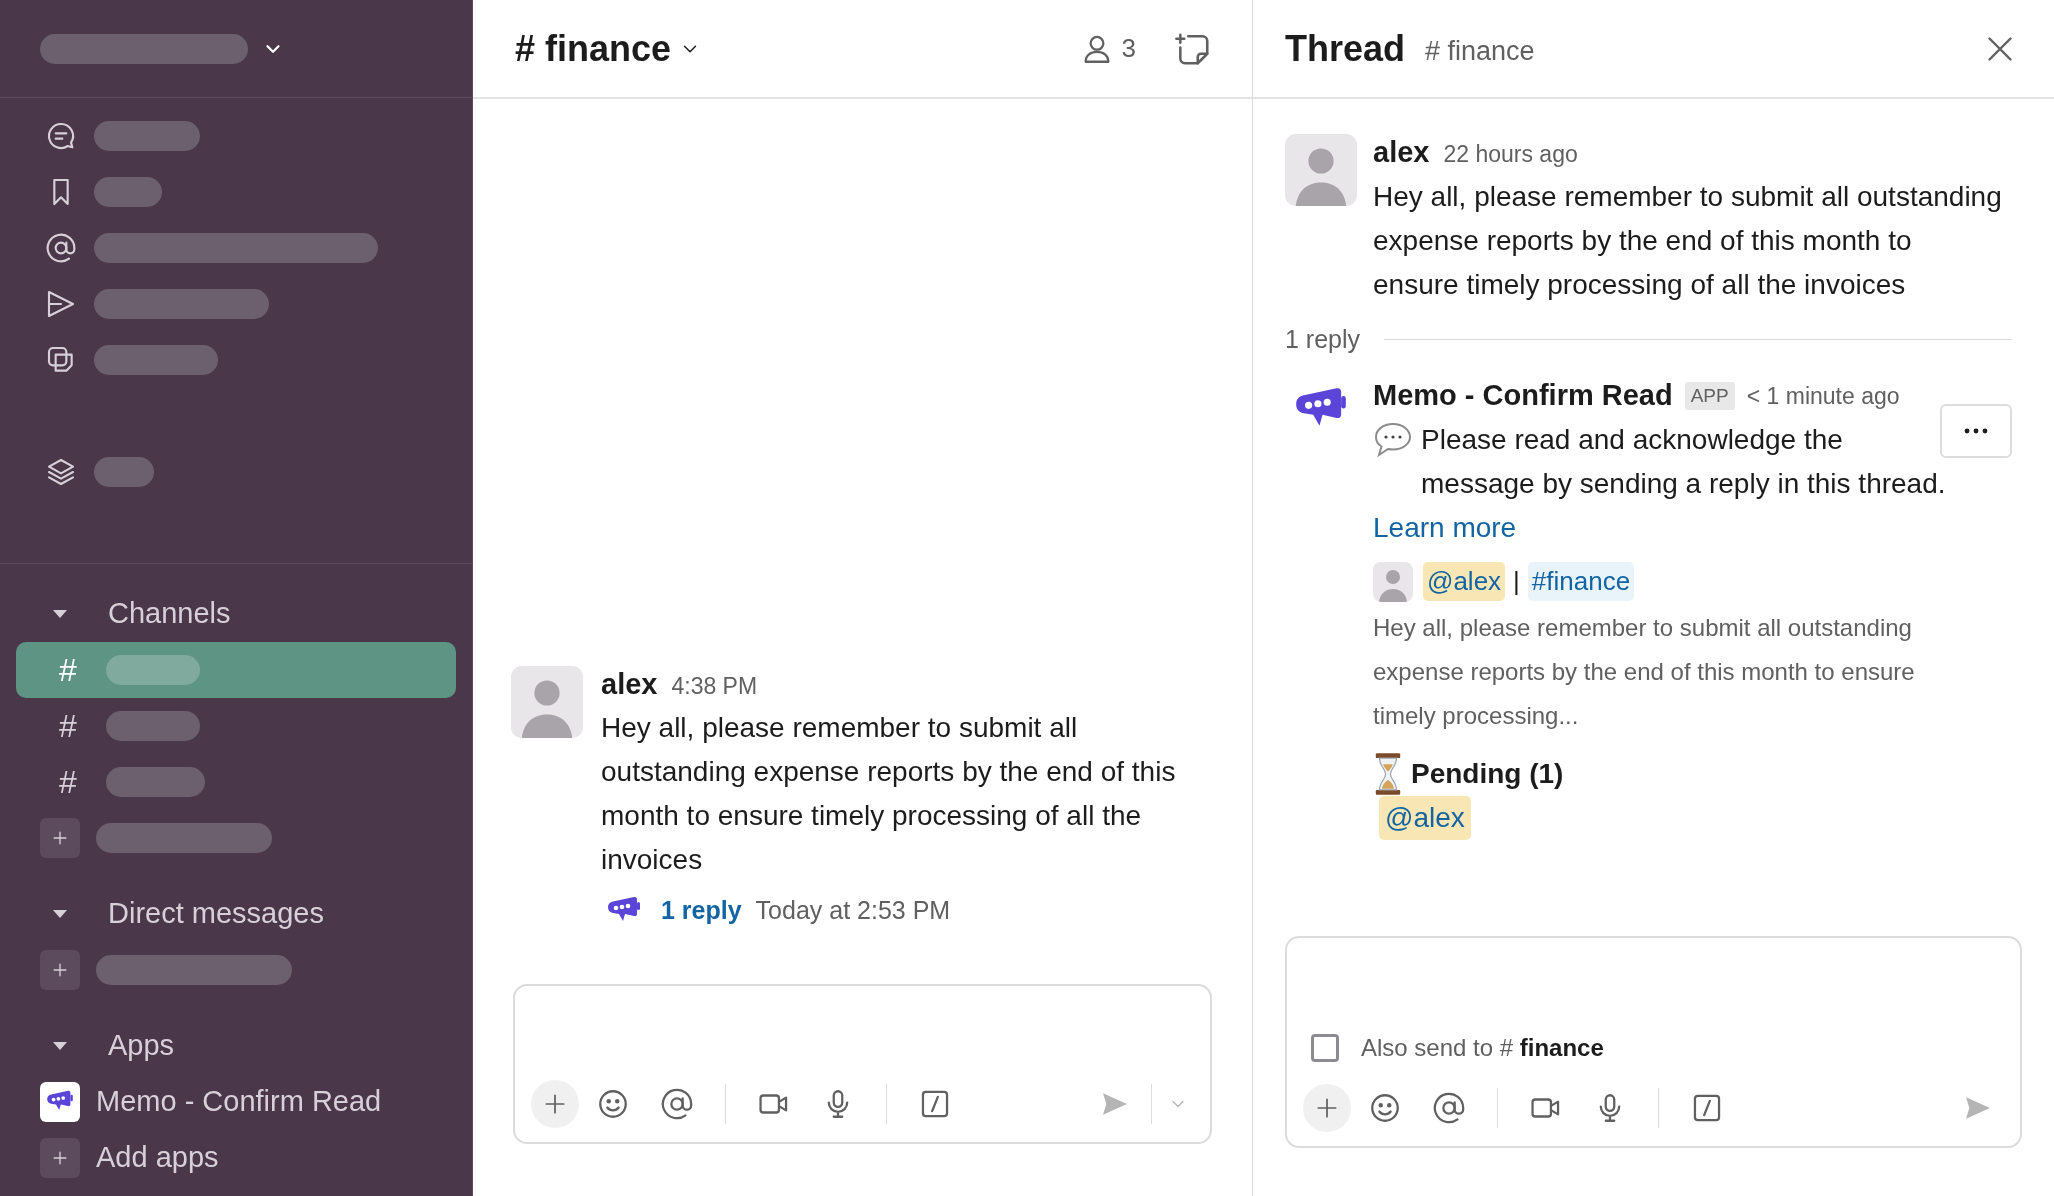 Image resolution: width=2054 pixels, height=1196 pixels. I want to click on panel-title: Thread, so click(1345, 48).